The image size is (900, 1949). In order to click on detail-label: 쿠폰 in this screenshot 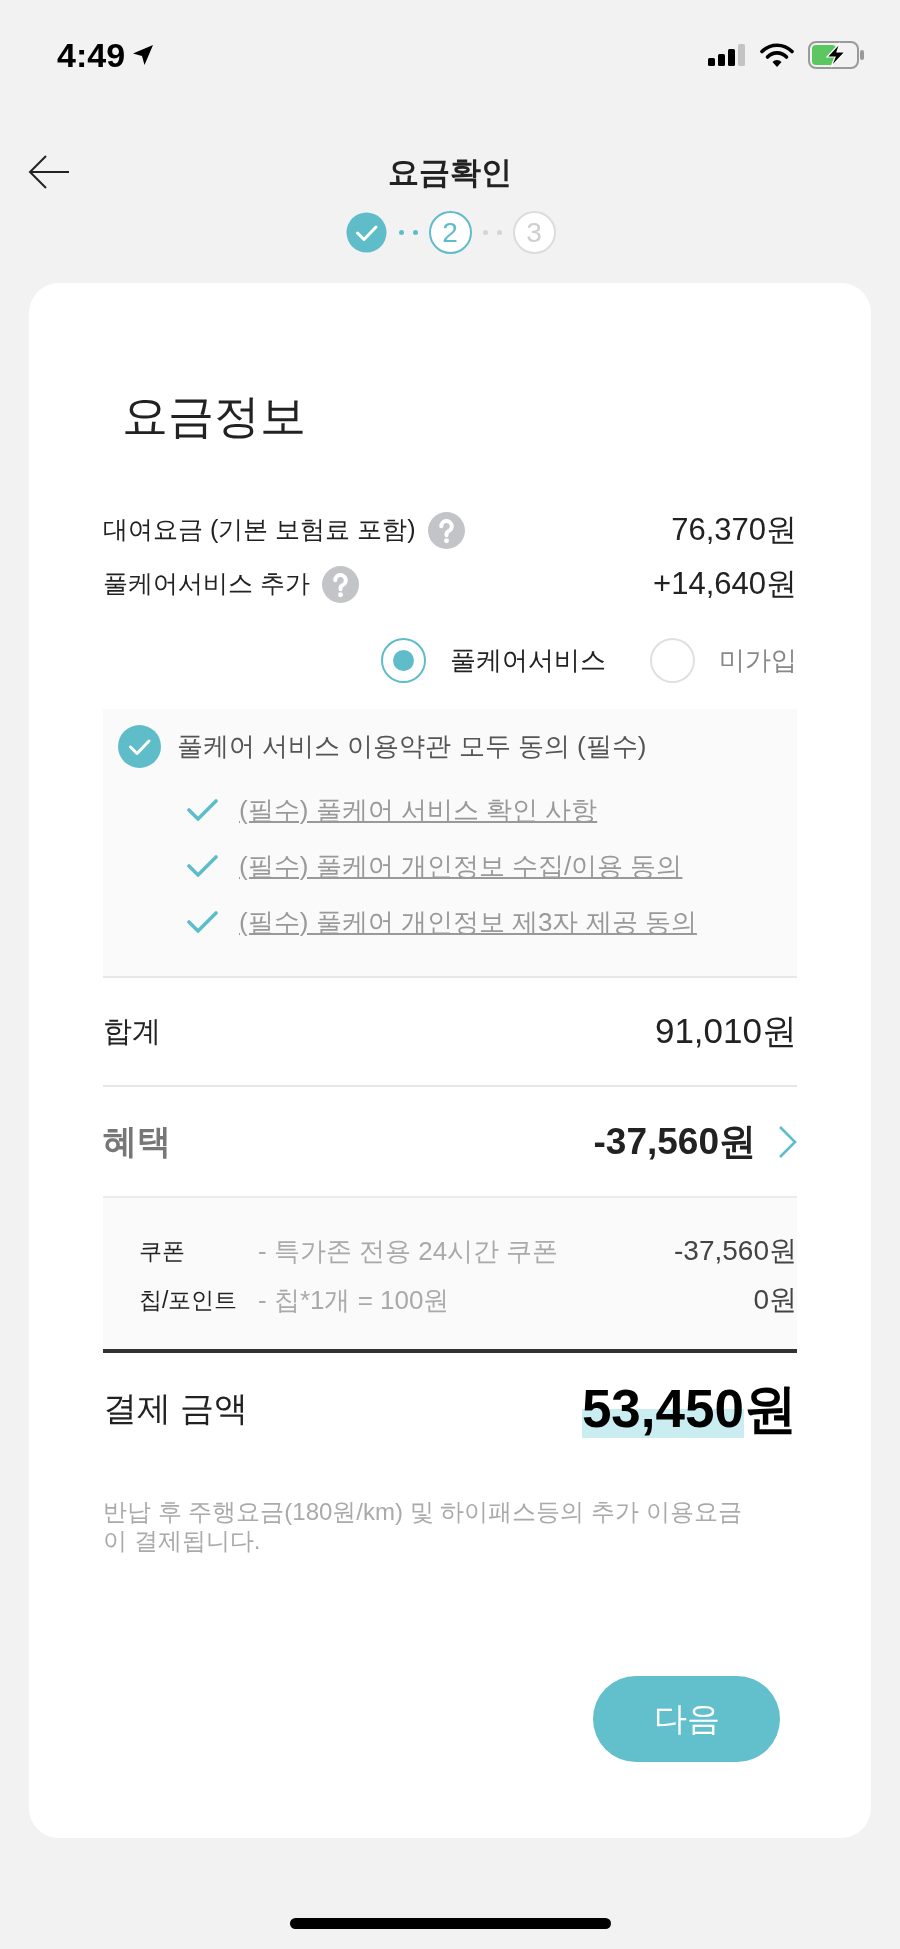, I will do `click(162, 1251)`.